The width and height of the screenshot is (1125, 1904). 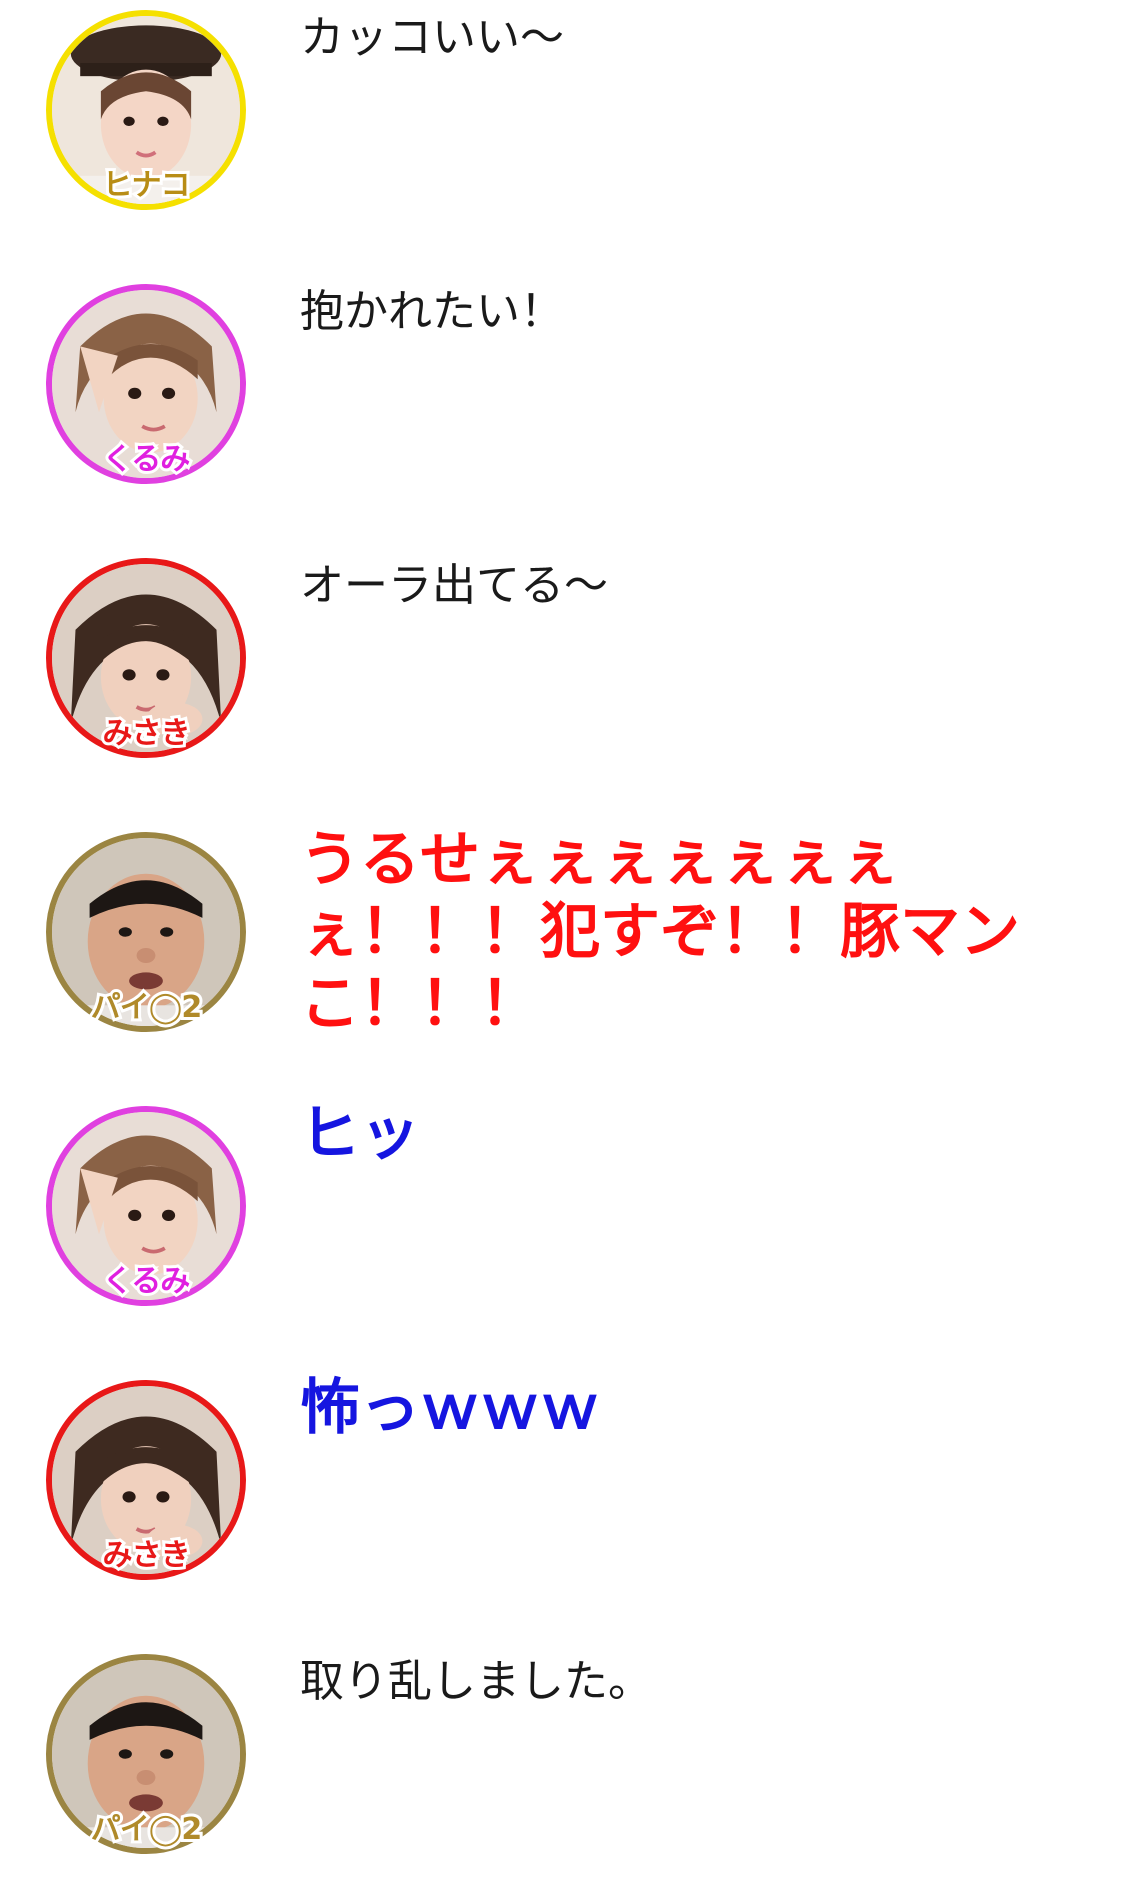 I want to click on message-row: パイ◯2 取り乱しました。, so click(x=562, y=1774).